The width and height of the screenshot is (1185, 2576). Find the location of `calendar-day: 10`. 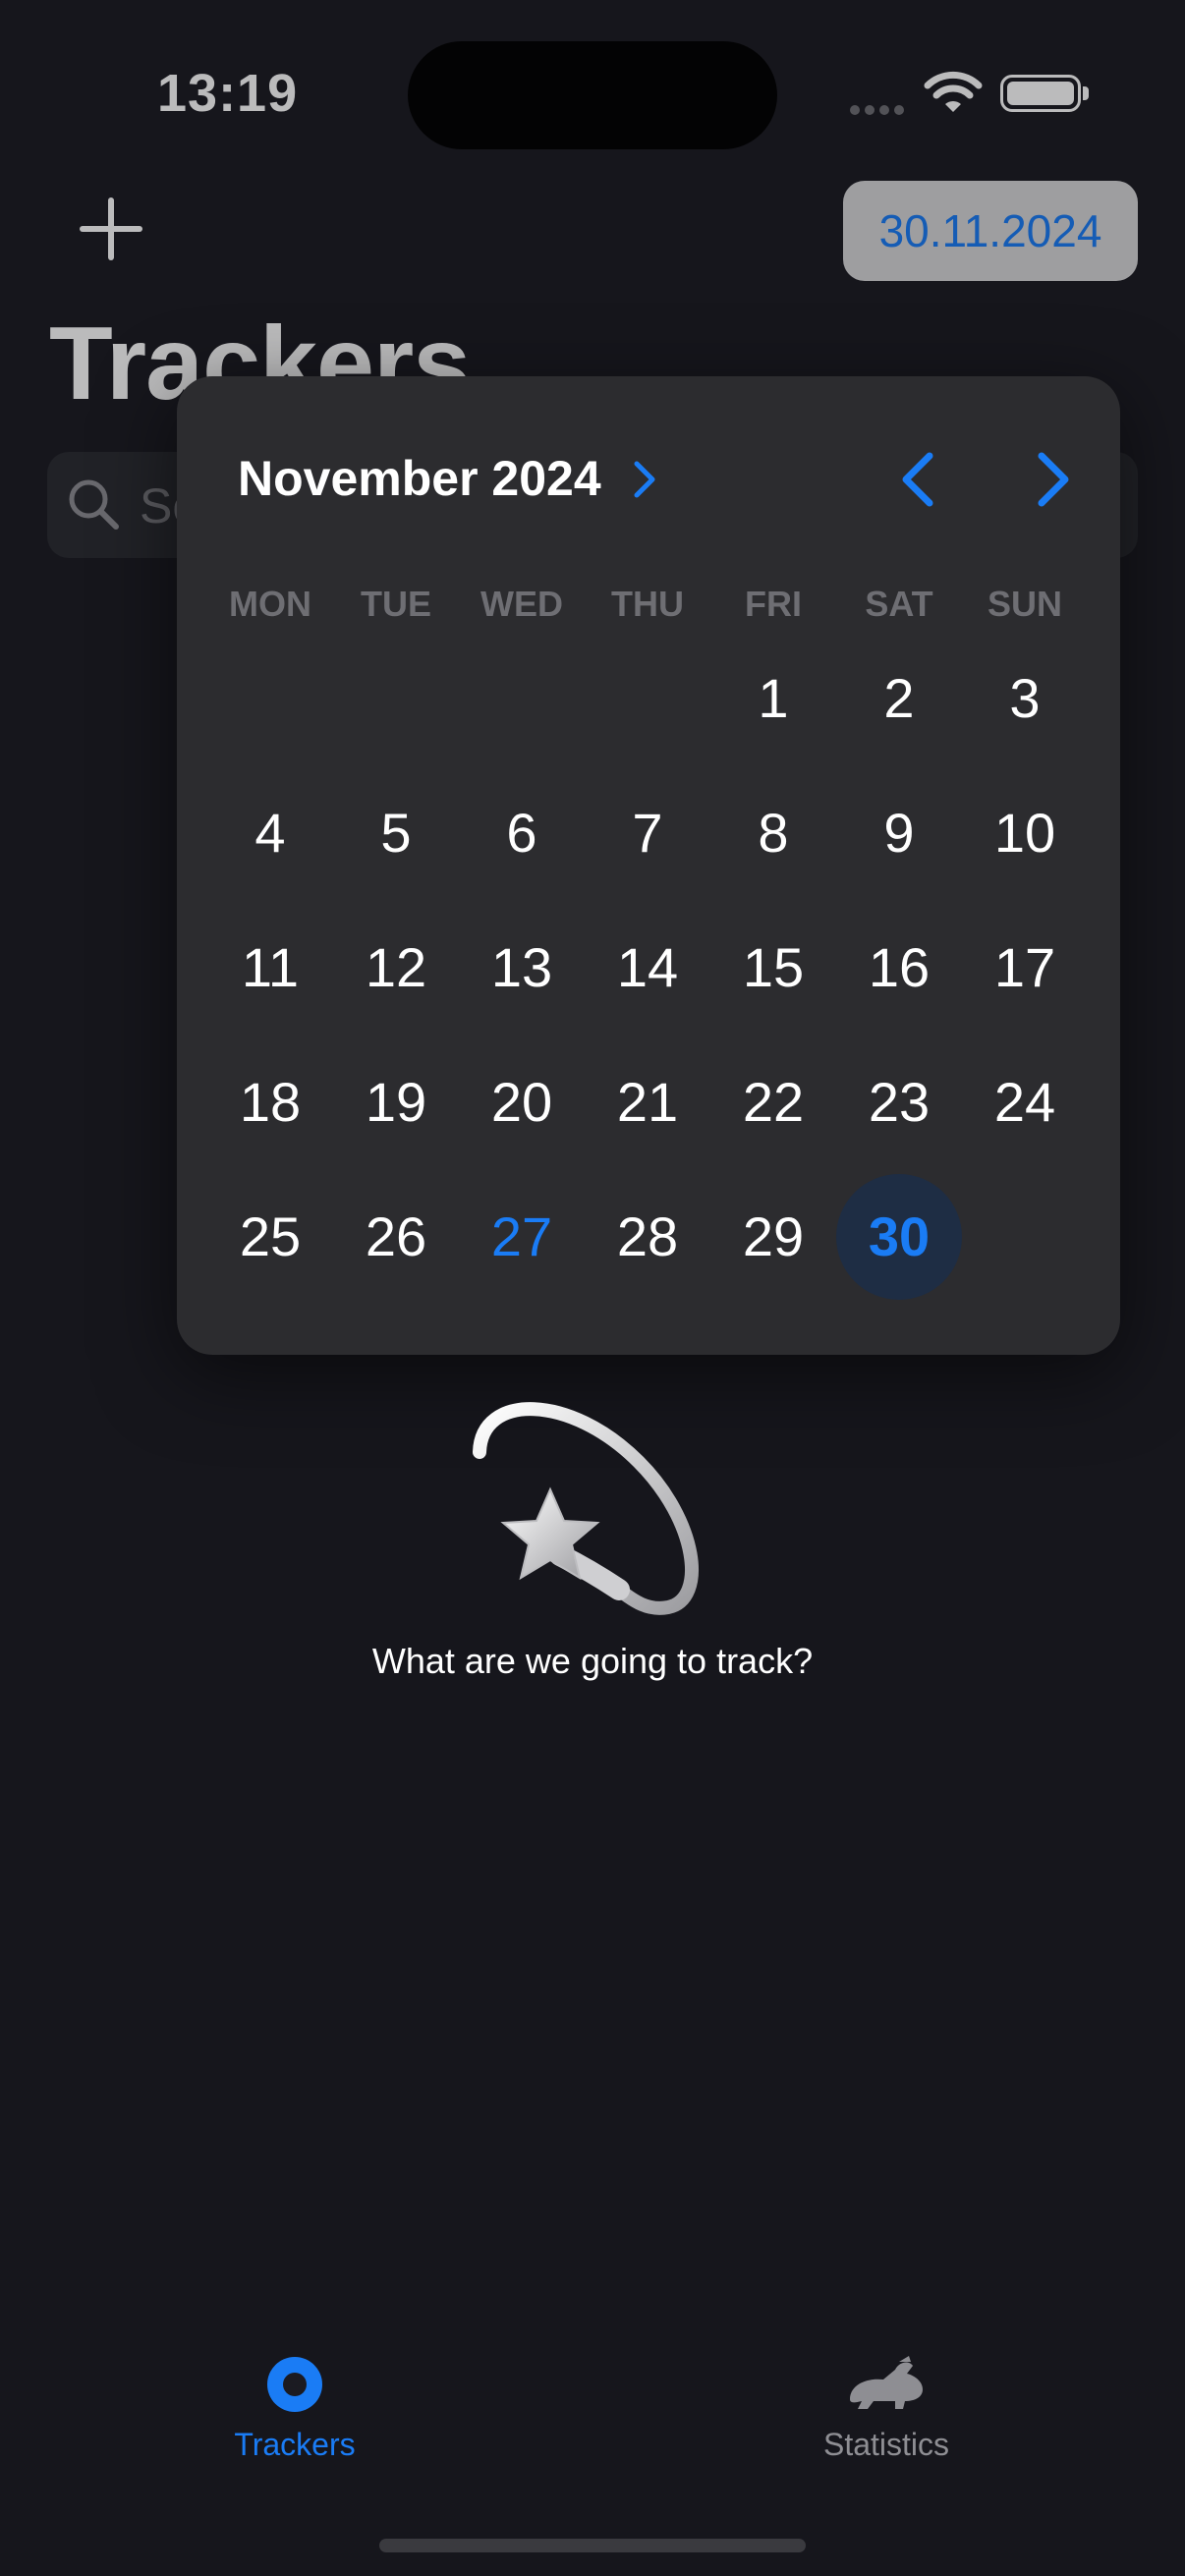

calendar-day: 10 is located at coordinates (1025, 833).